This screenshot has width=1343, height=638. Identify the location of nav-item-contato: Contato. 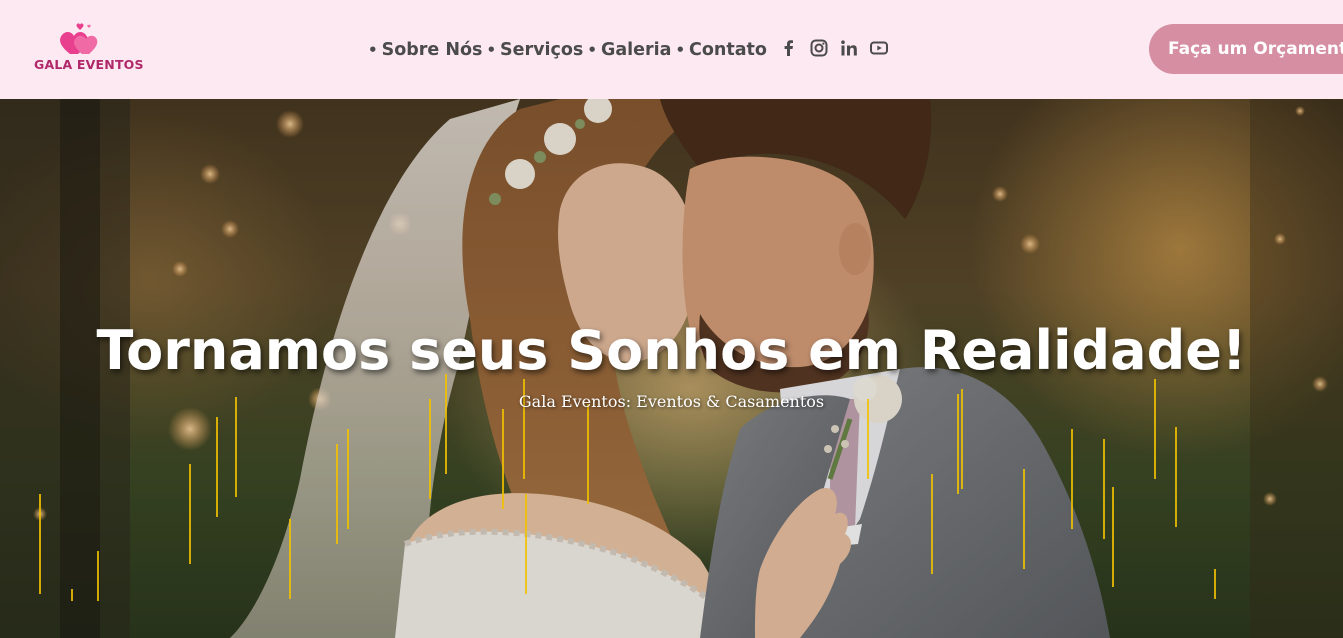
(728, 50).